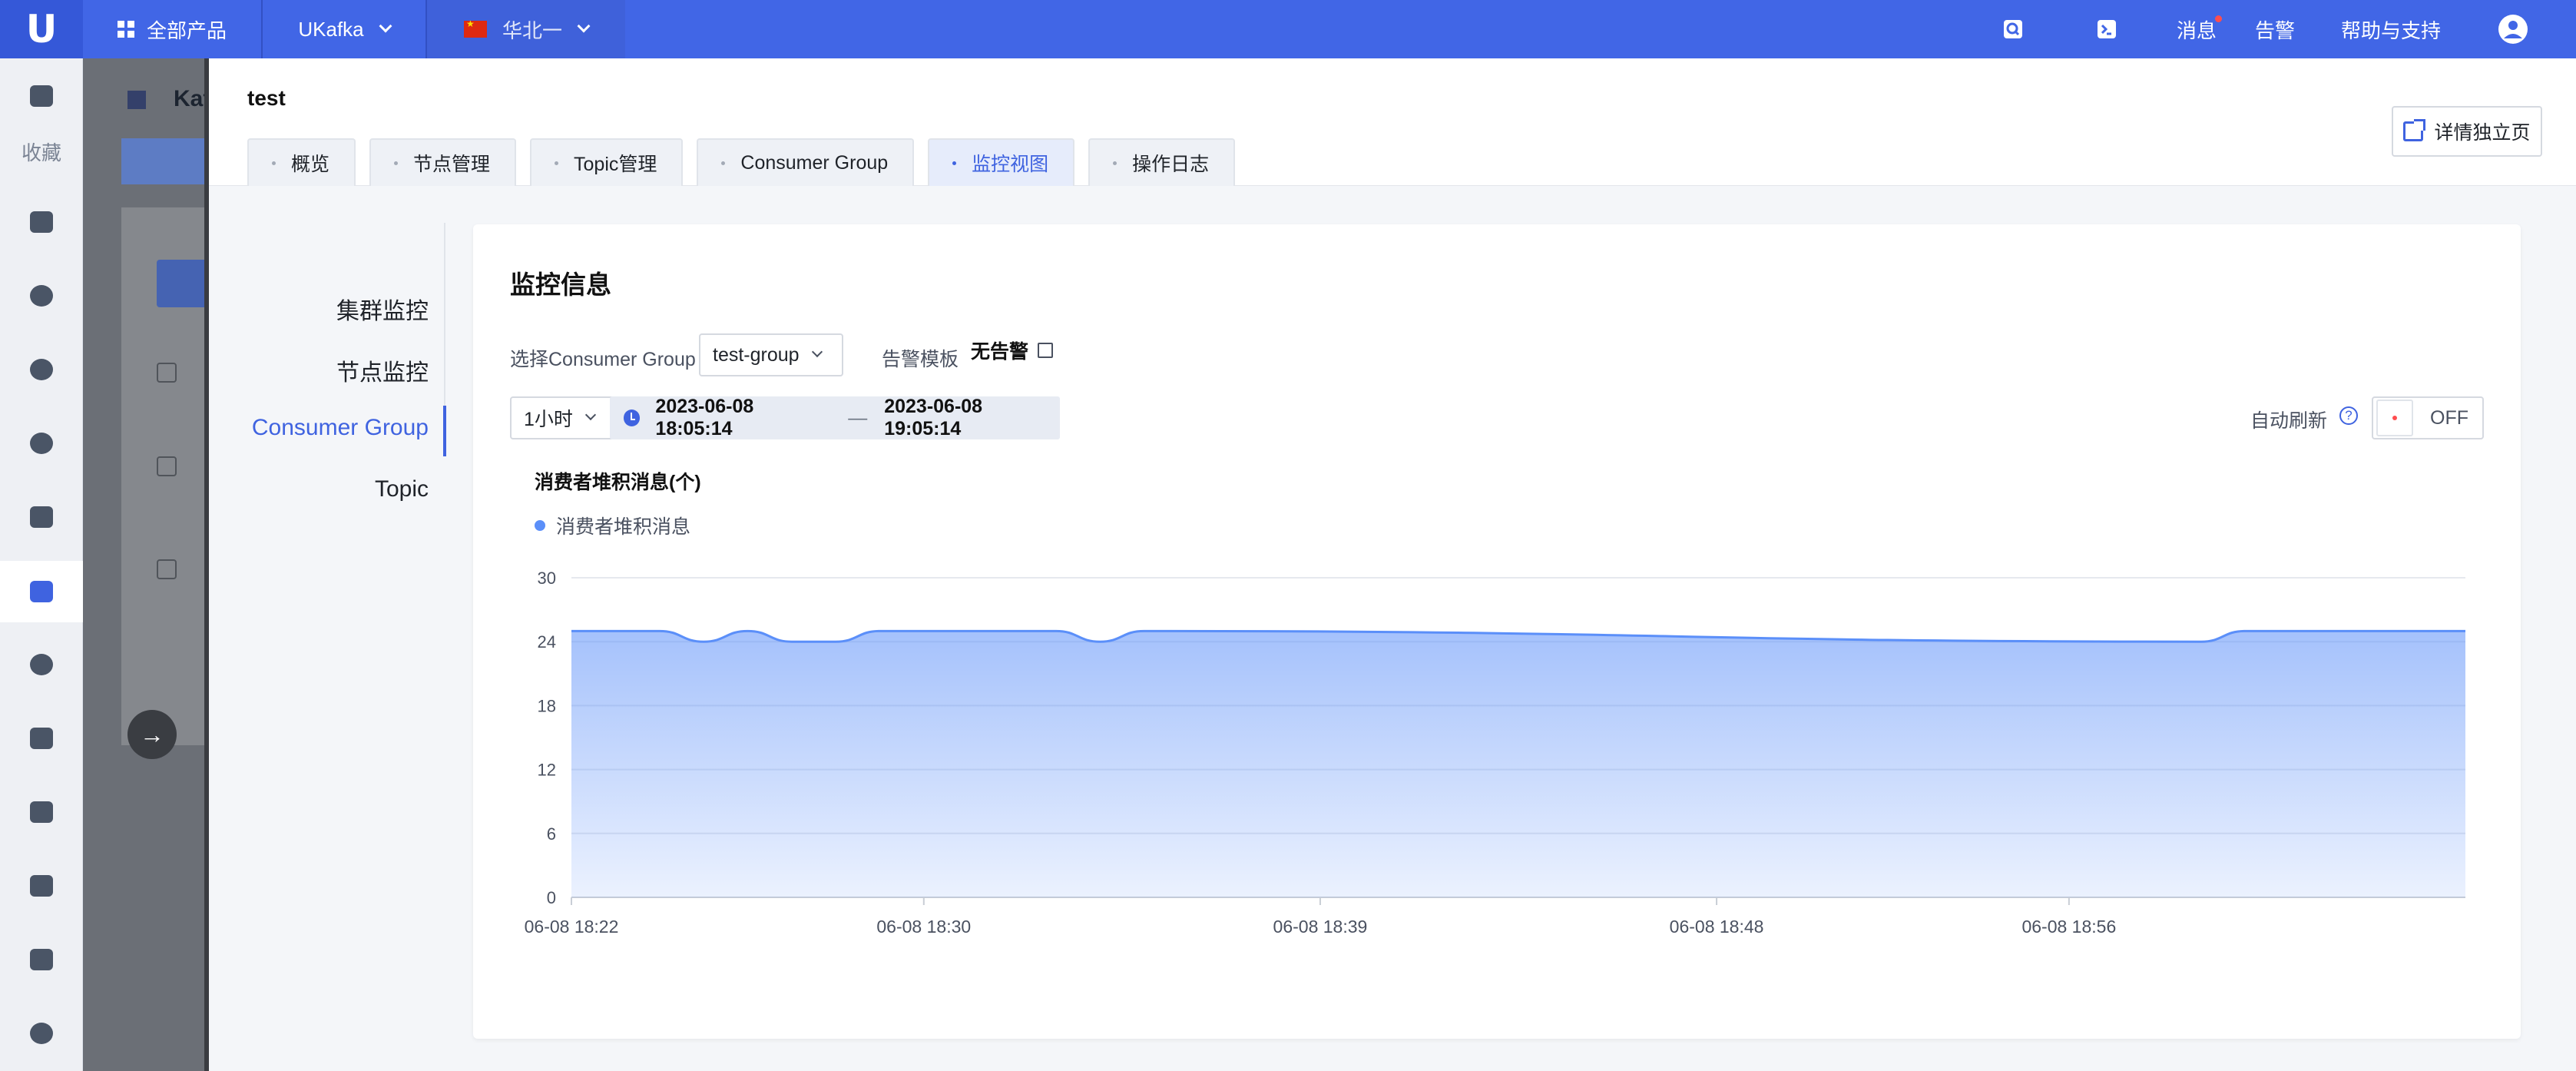  Describe the element at coordinates (383, 370) in the screenshot. I see `side-menu-node-monitor: 节点监控` at that location.